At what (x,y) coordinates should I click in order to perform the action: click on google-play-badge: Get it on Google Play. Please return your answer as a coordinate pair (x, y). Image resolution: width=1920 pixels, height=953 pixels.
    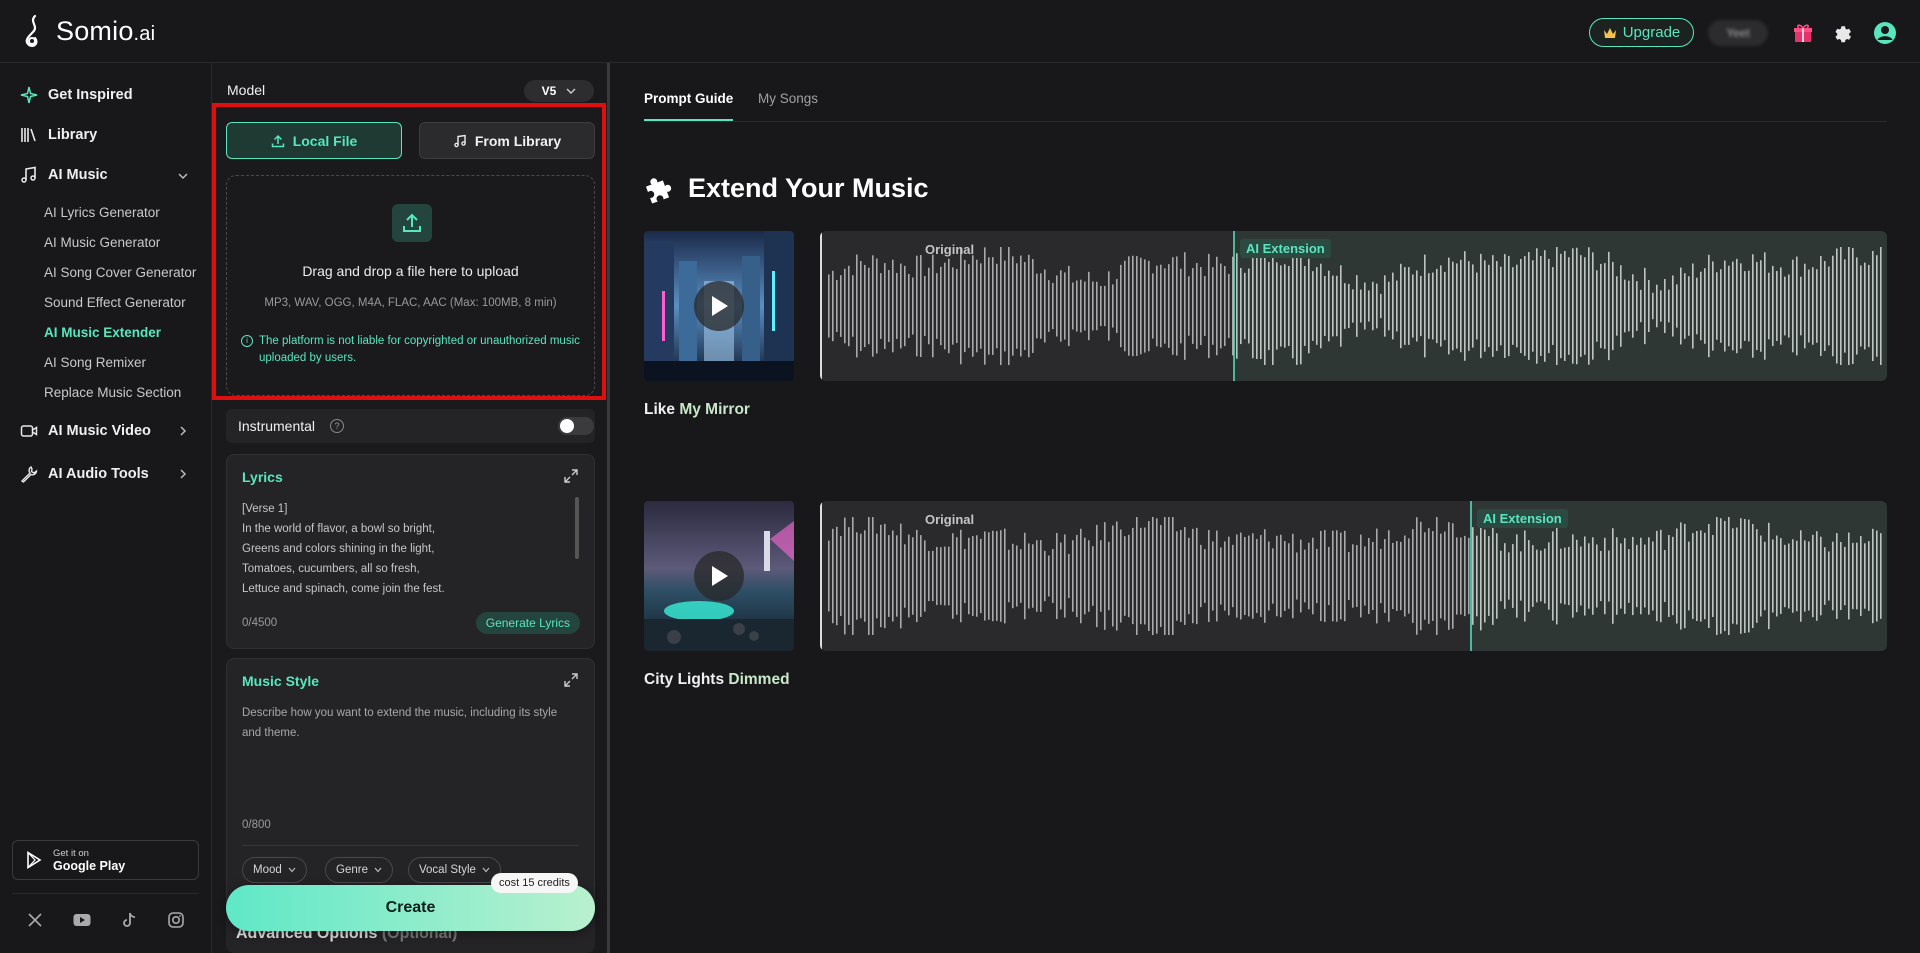
    Looking at the image, I should click on (105, 860).